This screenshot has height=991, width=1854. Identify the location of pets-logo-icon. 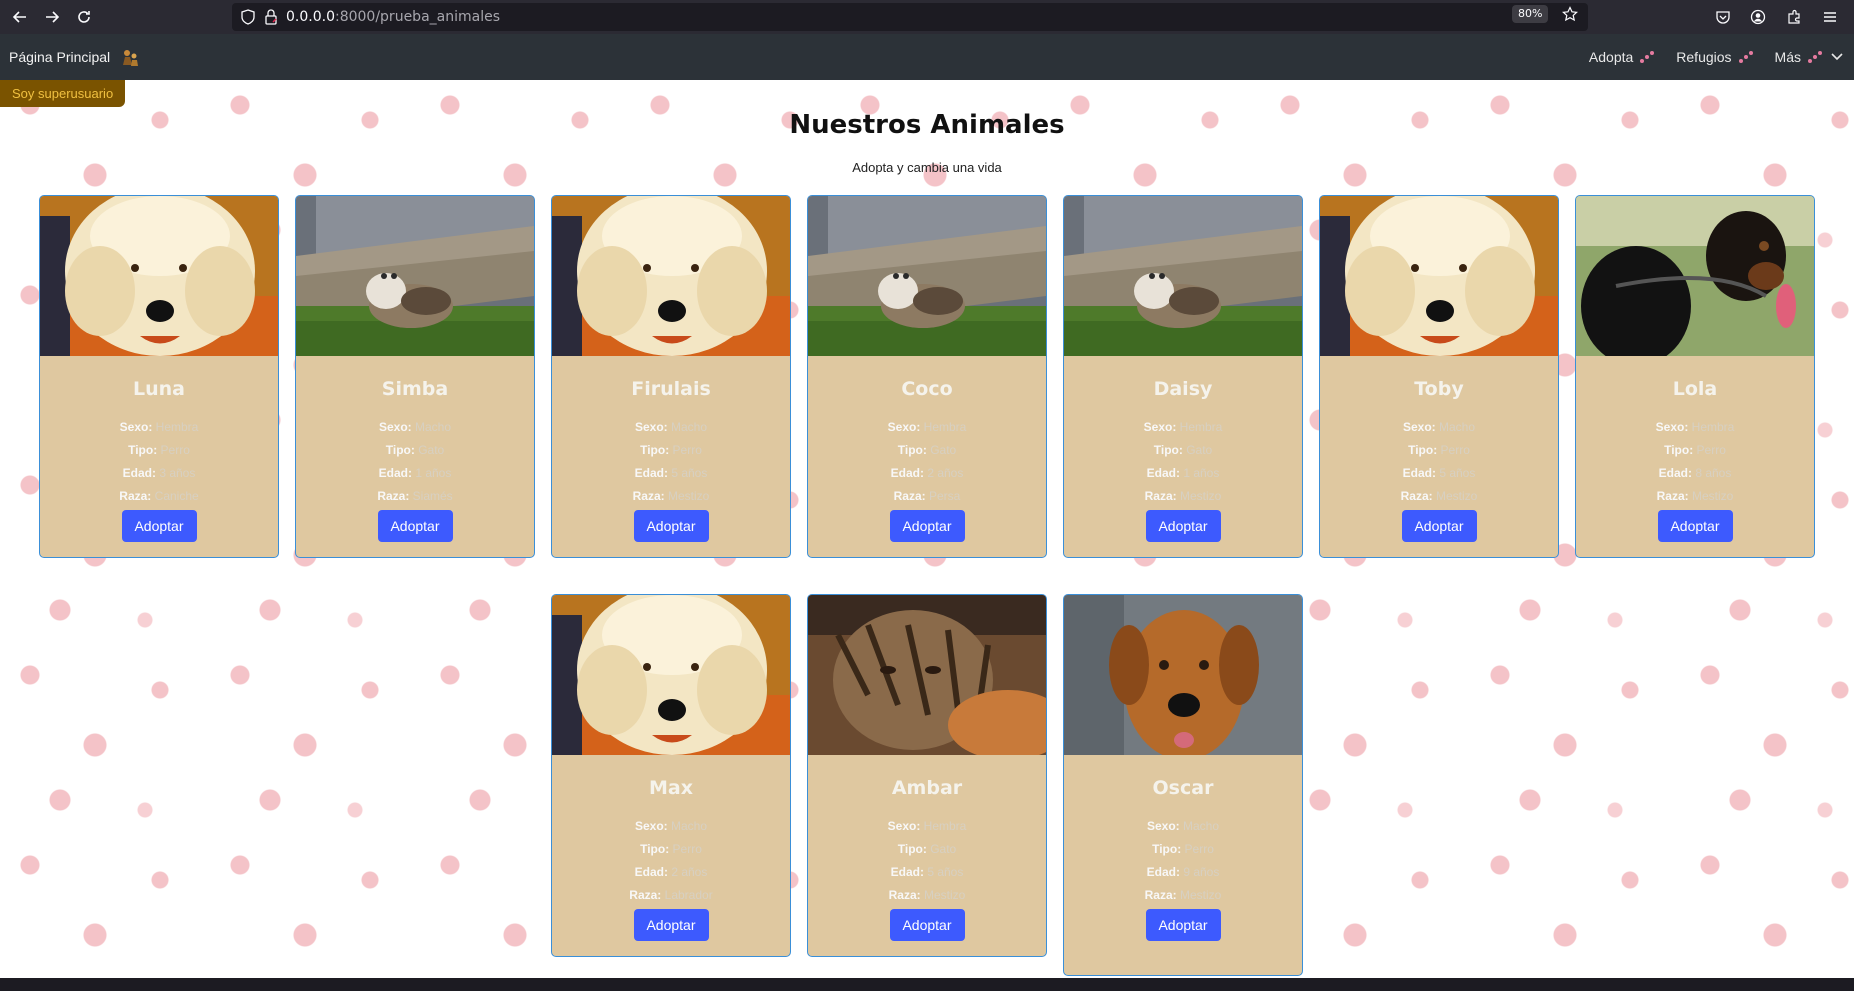
(131, 58).